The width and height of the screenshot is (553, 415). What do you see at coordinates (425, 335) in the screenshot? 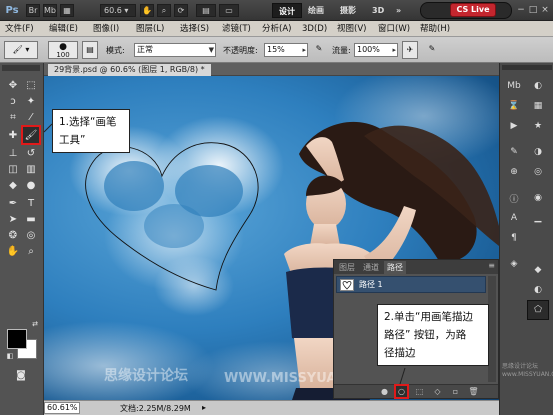
I see `callout-step-2-line-2: 路径” 按钮，为路` at bounding box center [425, 335].